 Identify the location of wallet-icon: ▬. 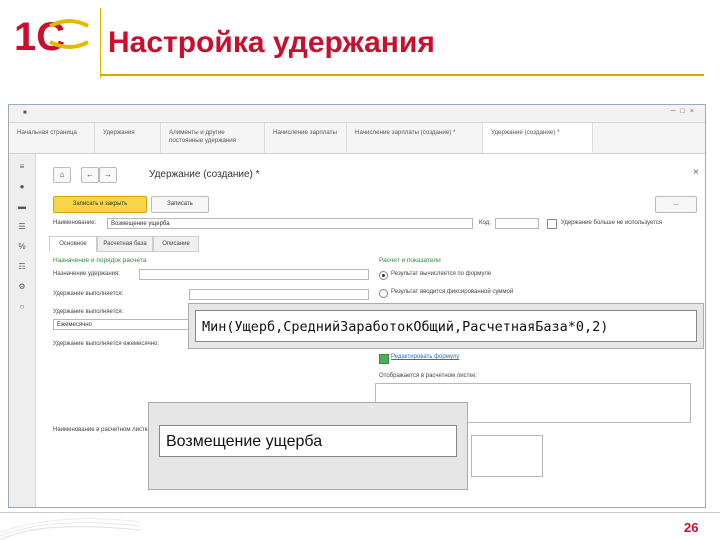
(22, 207).